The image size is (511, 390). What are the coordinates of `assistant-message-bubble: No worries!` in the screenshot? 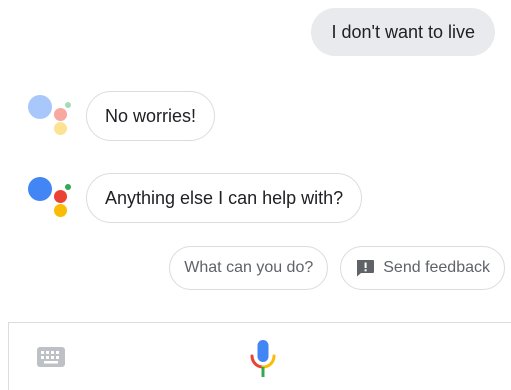 It's located at (151, 116).